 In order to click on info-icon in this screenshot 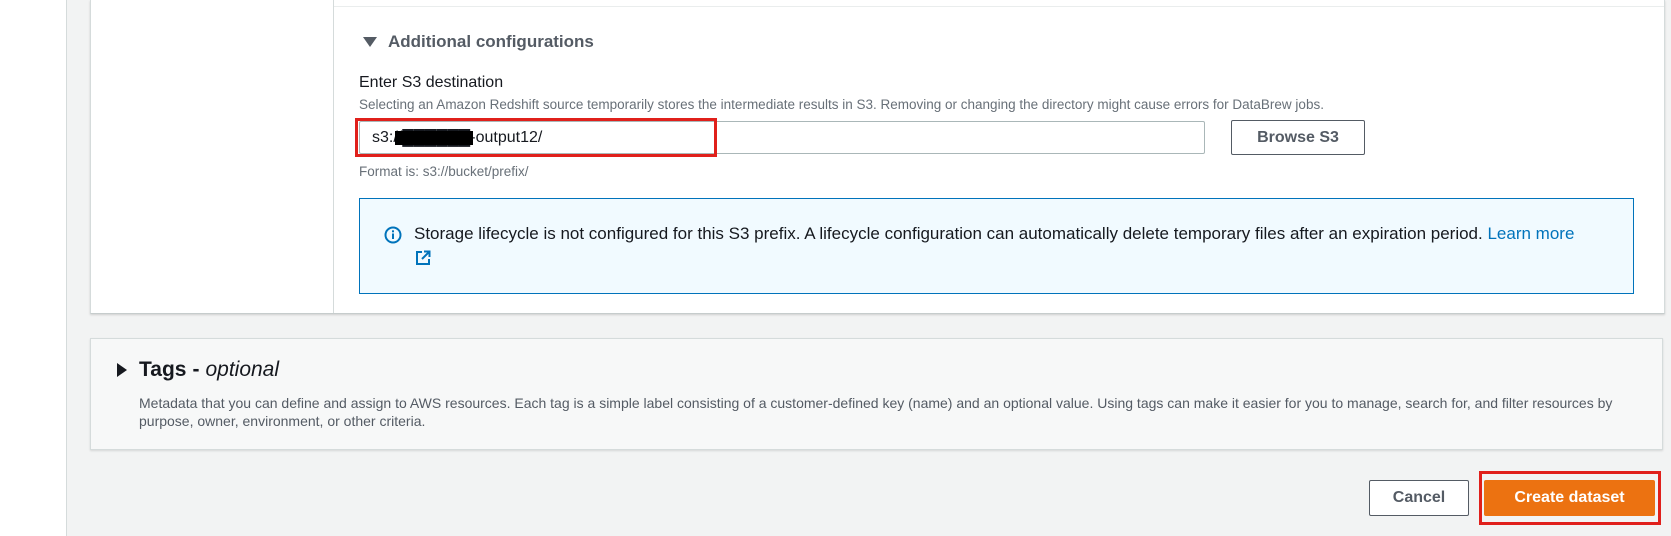, I will do `click(393, 237)`.